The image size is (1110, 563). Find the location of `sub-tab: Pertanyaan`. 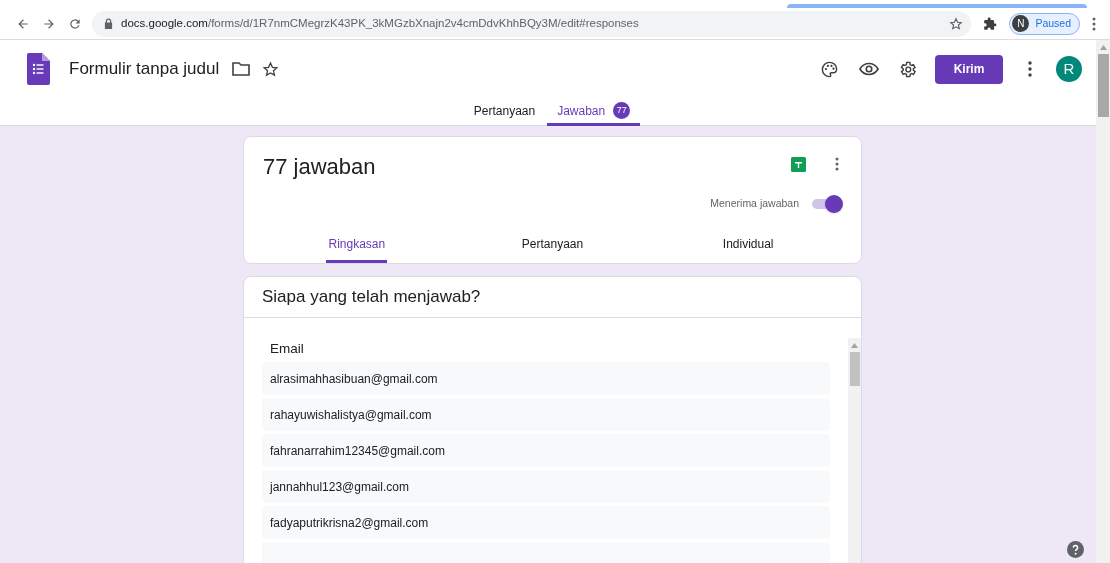

sub-tab: Pertanyaan is located at coordinates (552, 246).